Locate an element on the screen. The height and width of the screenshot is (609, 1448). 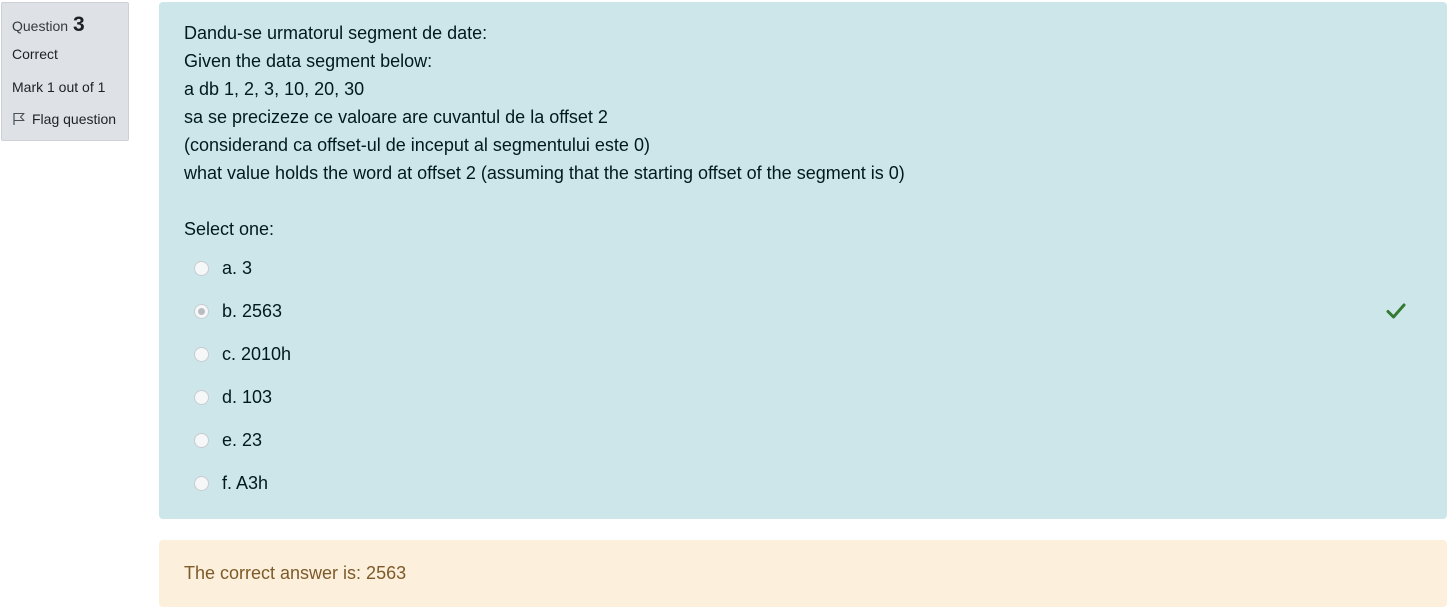
answer-label: a. 3 is located at coordinates (237, 268).